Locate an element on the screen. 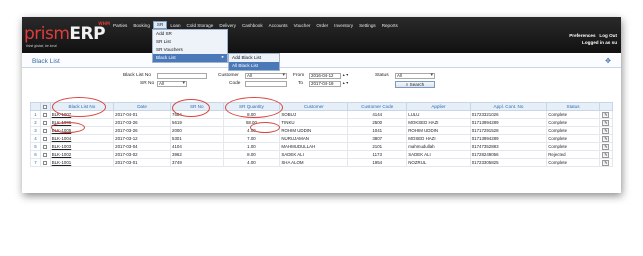 This screenshot has width=643, height=256. sr-menu-sr-vouchers: SR Vouchers is located at coordinates (190, 50).